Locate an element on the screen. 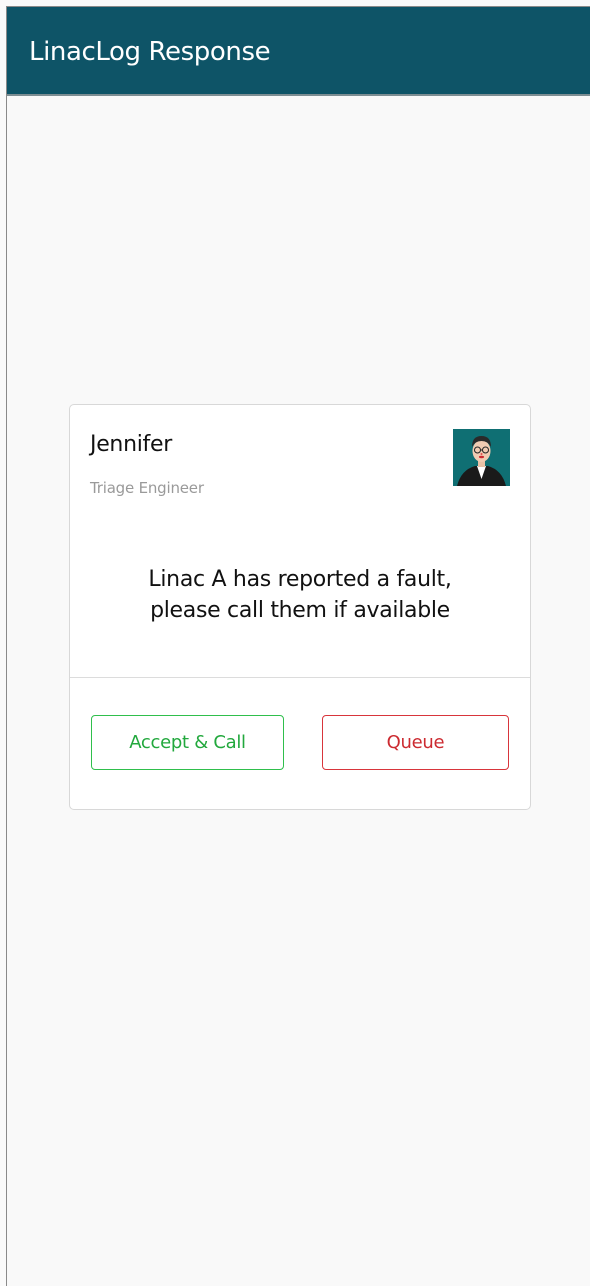 Image resolution: width=590 pixels, height=1286 pixels. queue-button: Queue is located at coordinates (415, 742).